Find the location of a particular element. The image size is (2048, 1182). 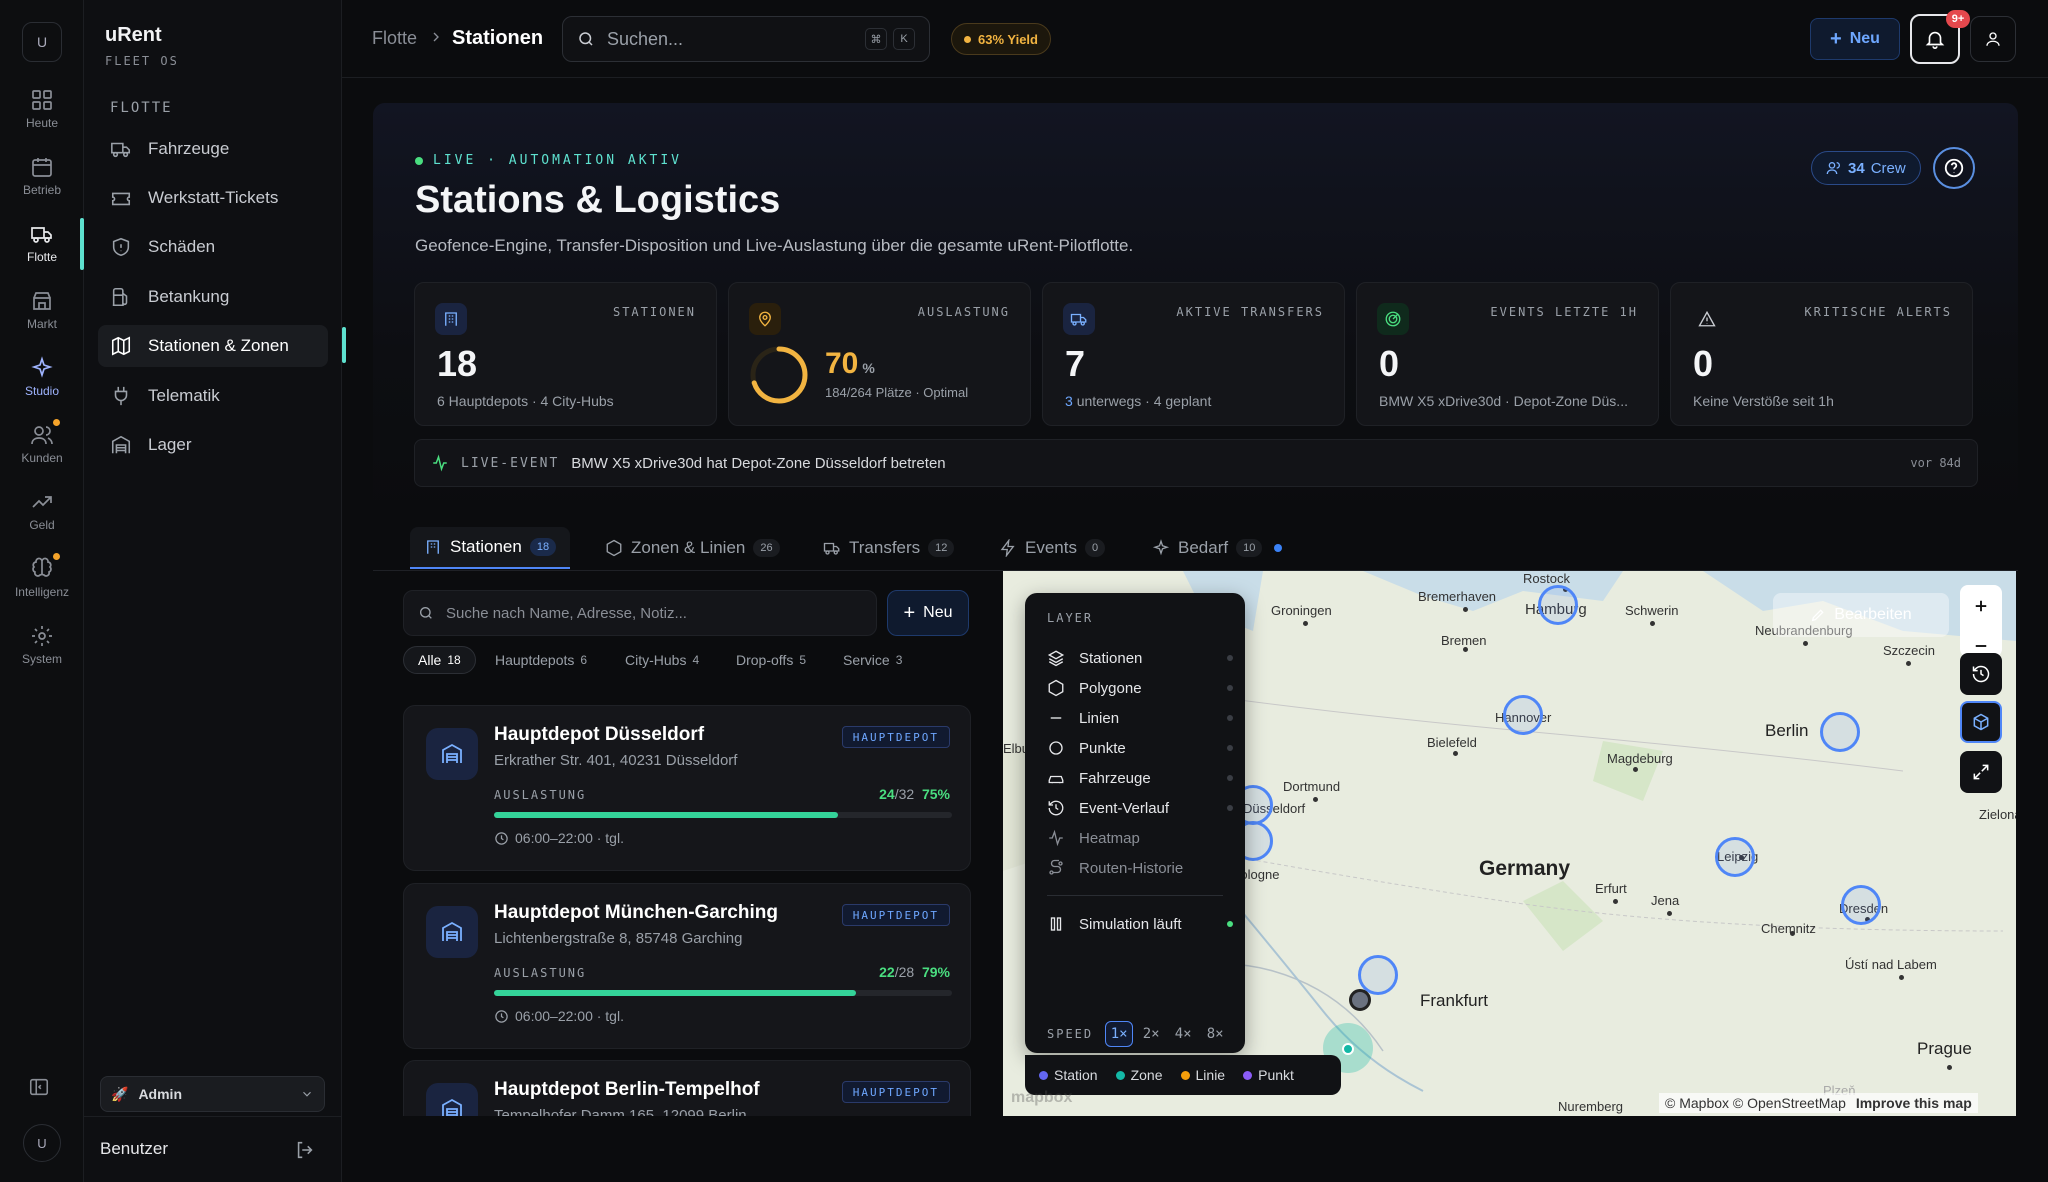

tab-zonen: Zonen & Linien 26 is located at coordinates (692, 548).